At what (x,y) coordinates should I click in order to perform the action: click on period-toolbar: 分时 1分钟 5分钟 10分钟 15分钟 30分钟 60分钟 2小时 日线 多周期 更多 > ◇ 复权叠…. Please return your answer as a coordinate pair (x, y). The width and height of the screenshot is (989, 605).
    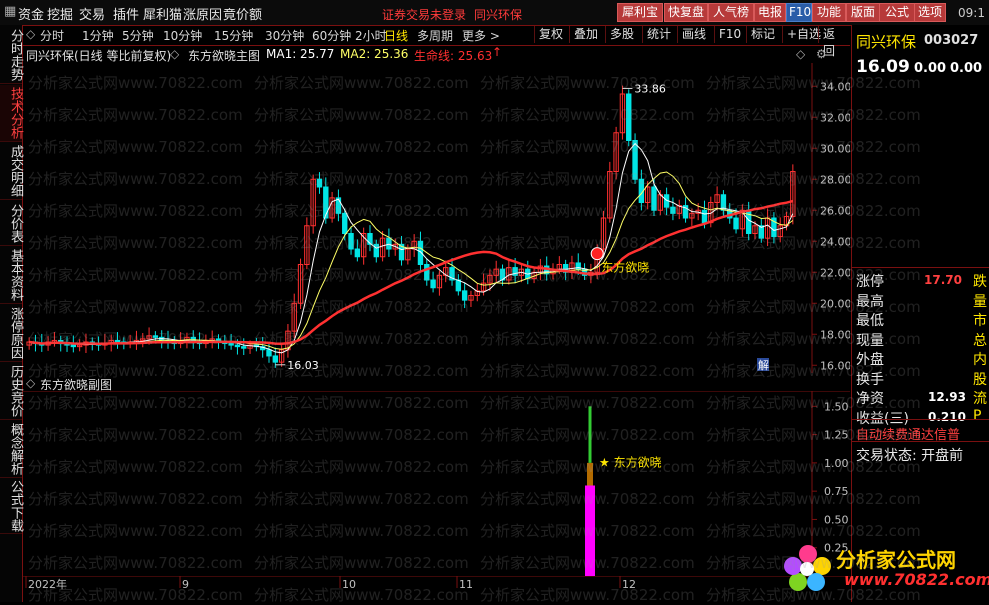
    Looking at the image, I should click on (436, 41).